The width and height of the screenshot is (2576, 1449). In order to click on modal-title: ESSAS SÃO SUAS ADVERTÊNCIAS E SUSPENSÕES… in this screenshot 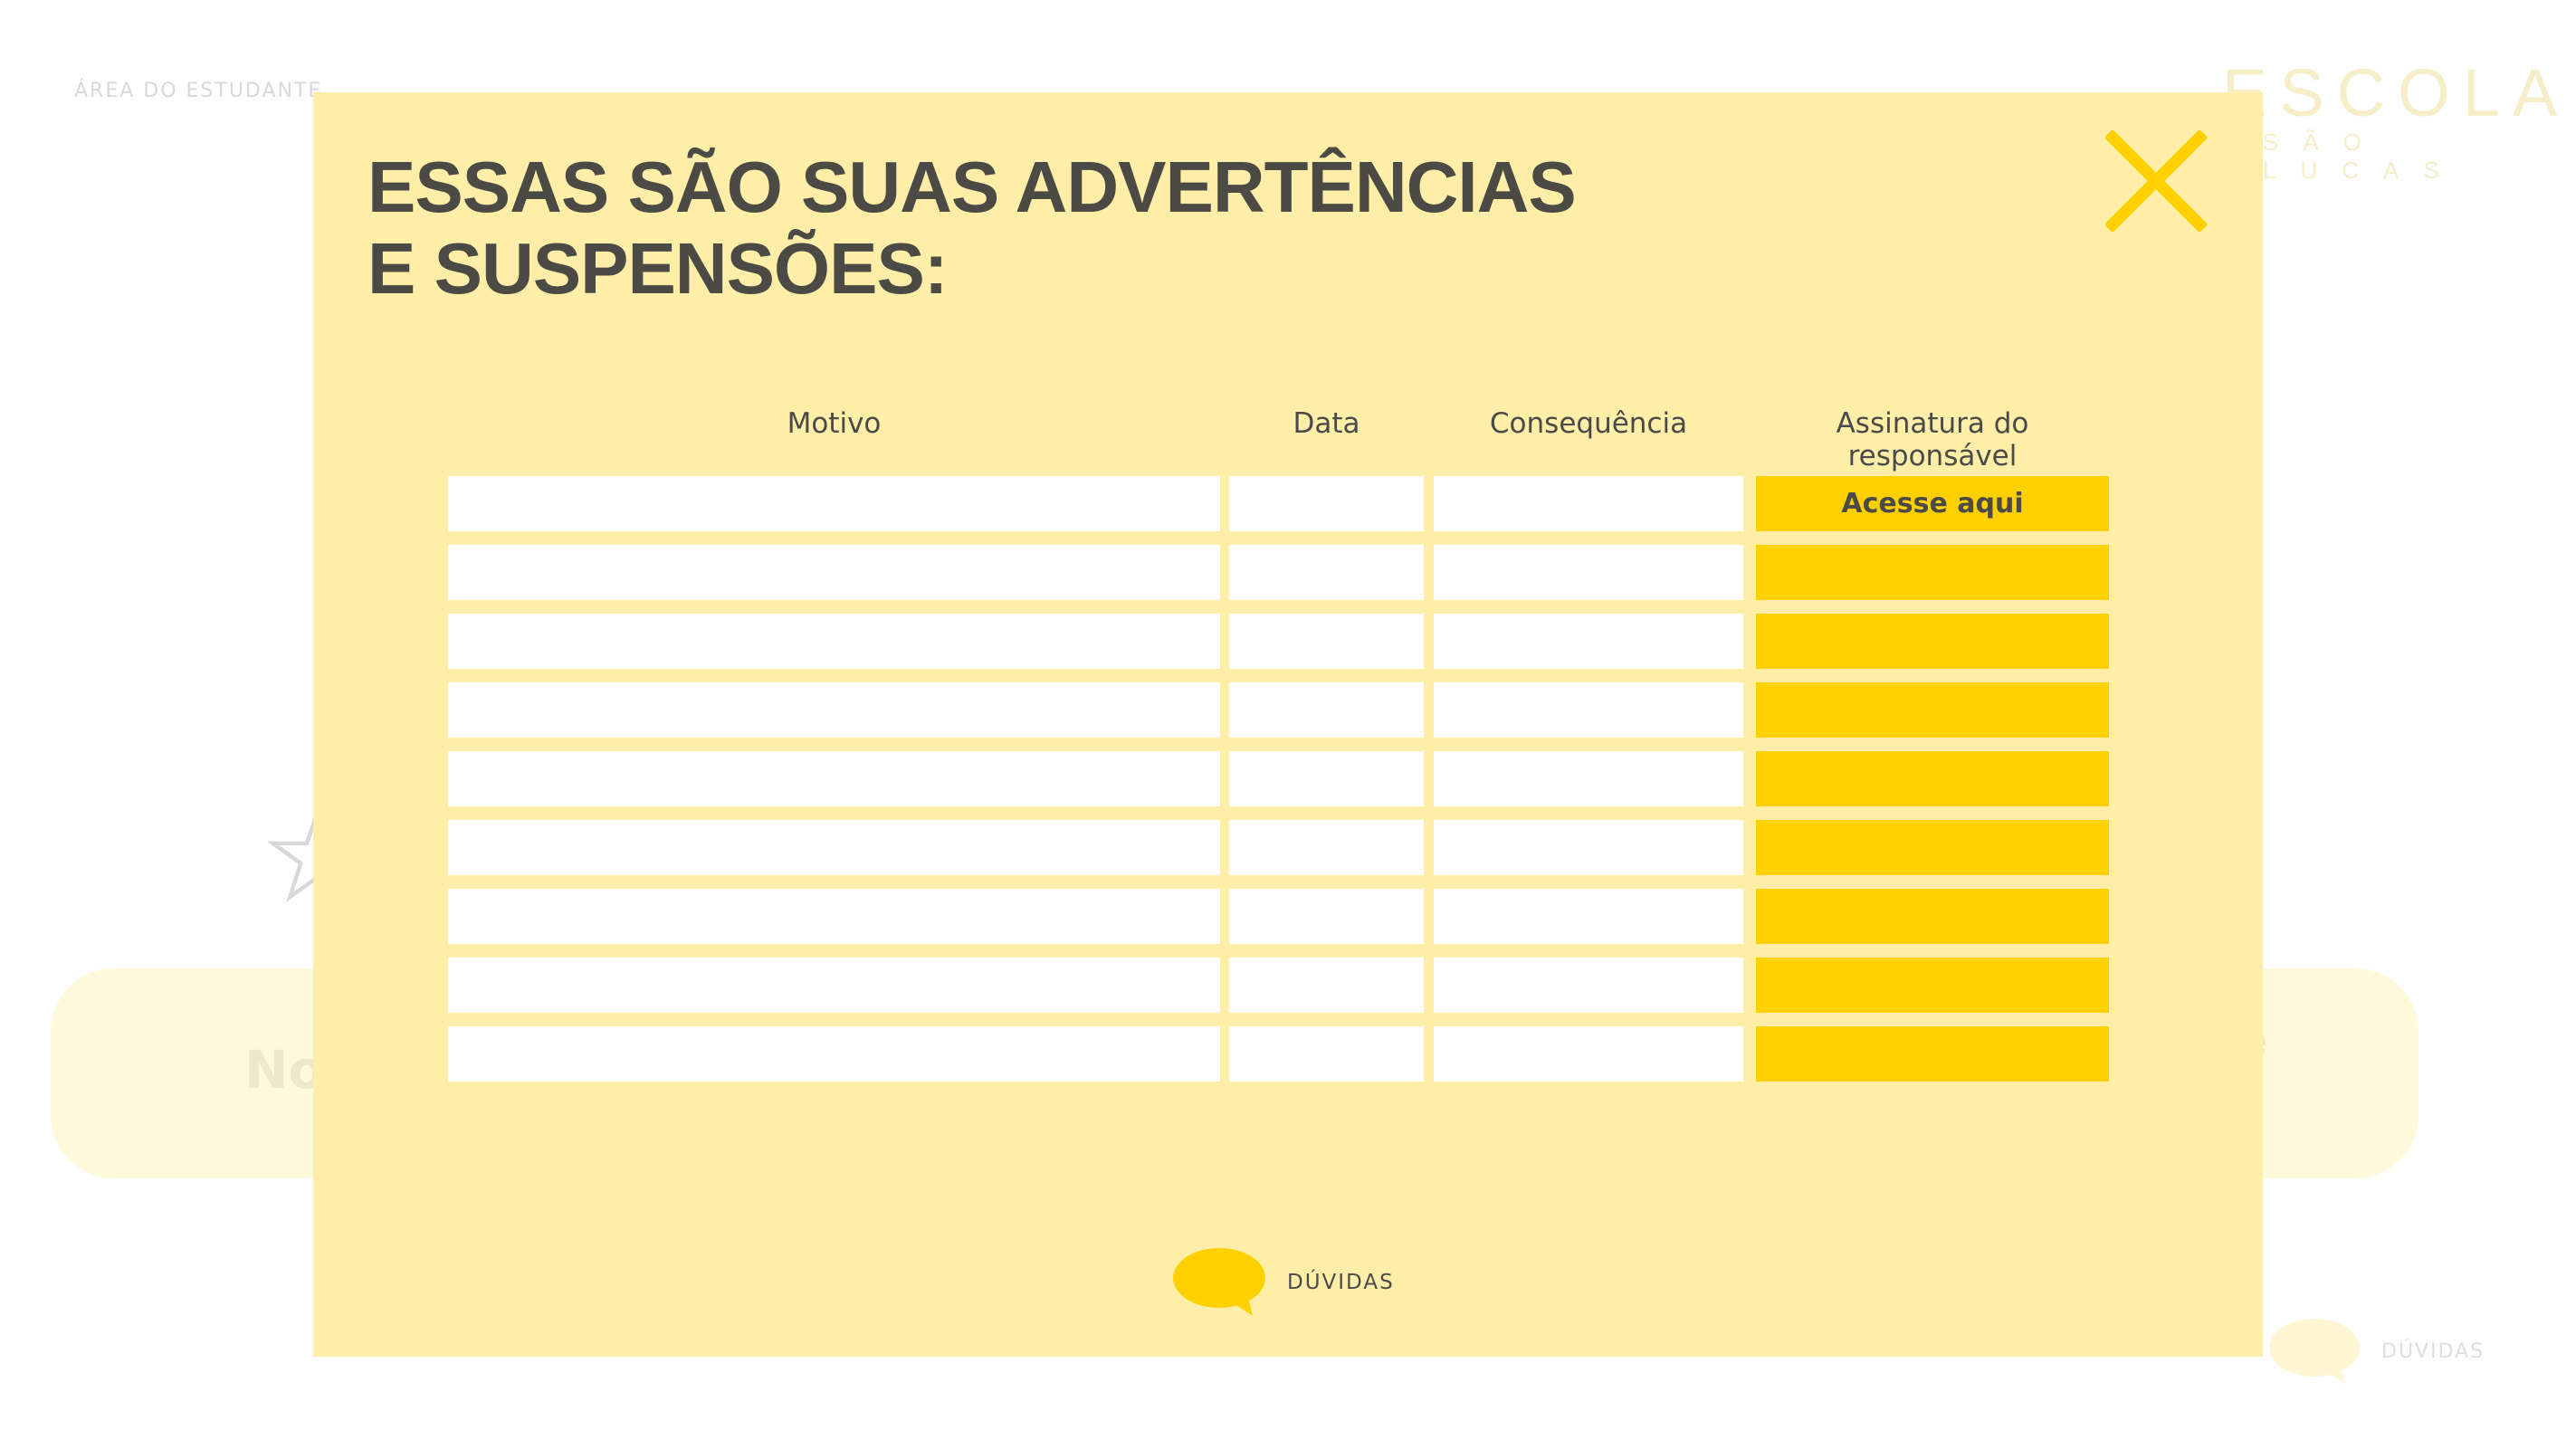, I will do `click(972, 228)`.